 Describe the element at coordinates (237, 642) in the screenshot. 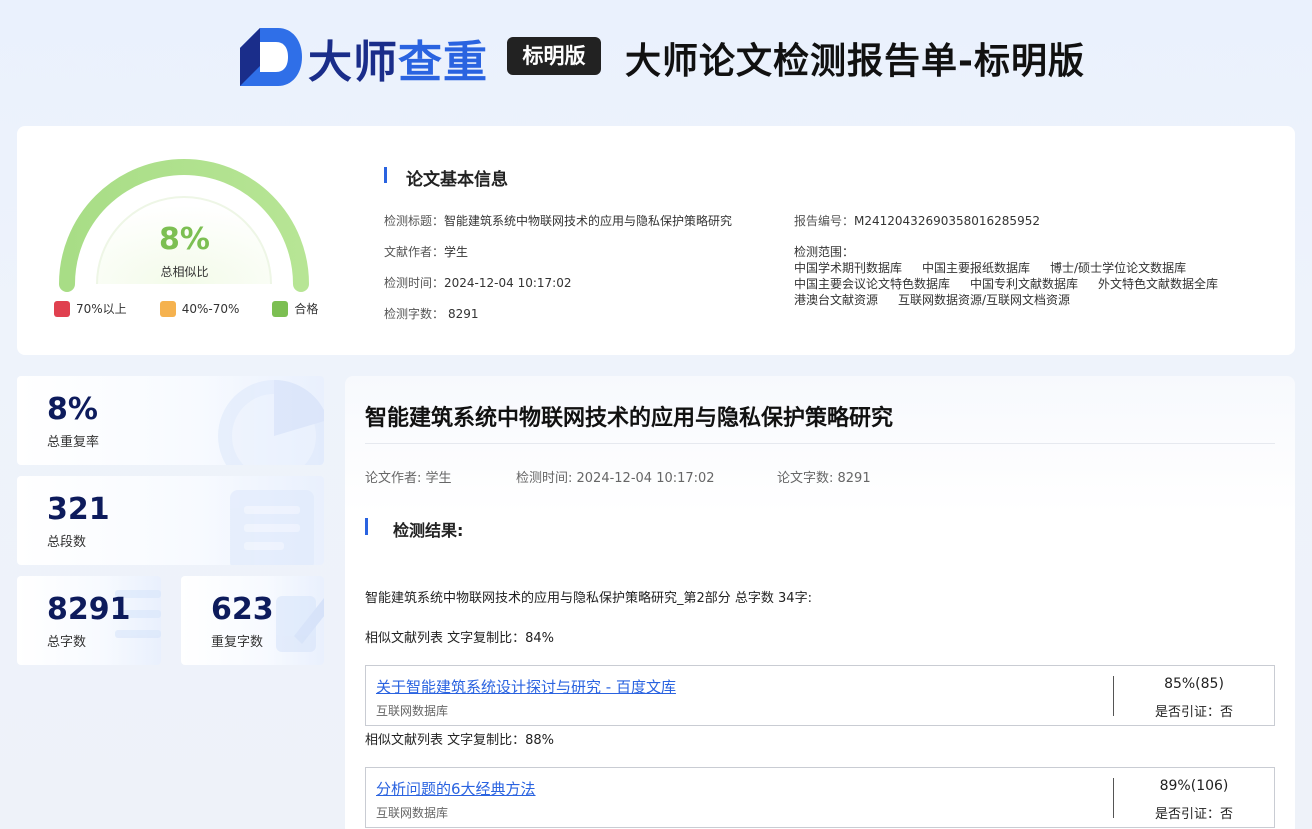

I see `stat-dup-words-label: 重复字数` at that location.